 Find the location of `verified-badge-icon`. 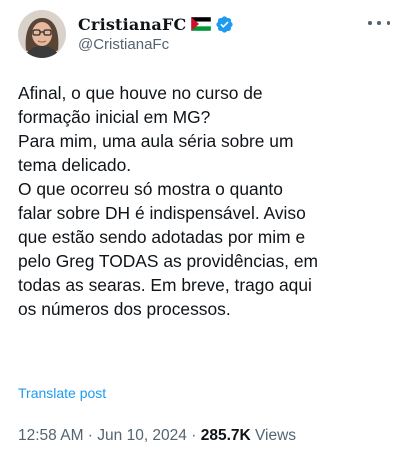

verified-badge-icon is located at coordinates (224, 24).